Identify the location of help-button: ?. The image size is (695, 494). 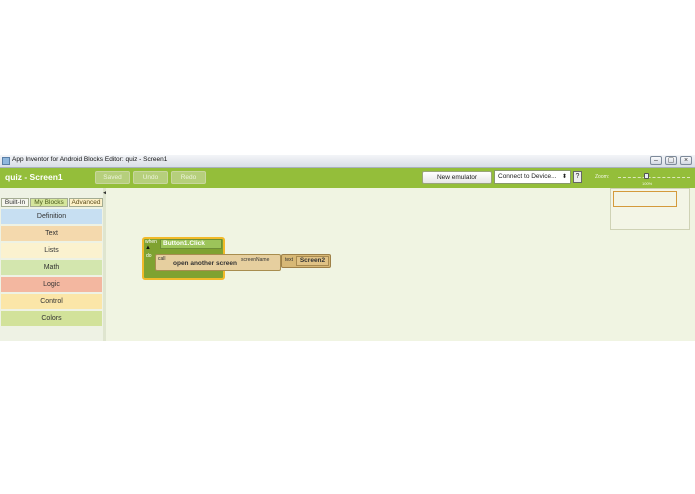
(577, 177).